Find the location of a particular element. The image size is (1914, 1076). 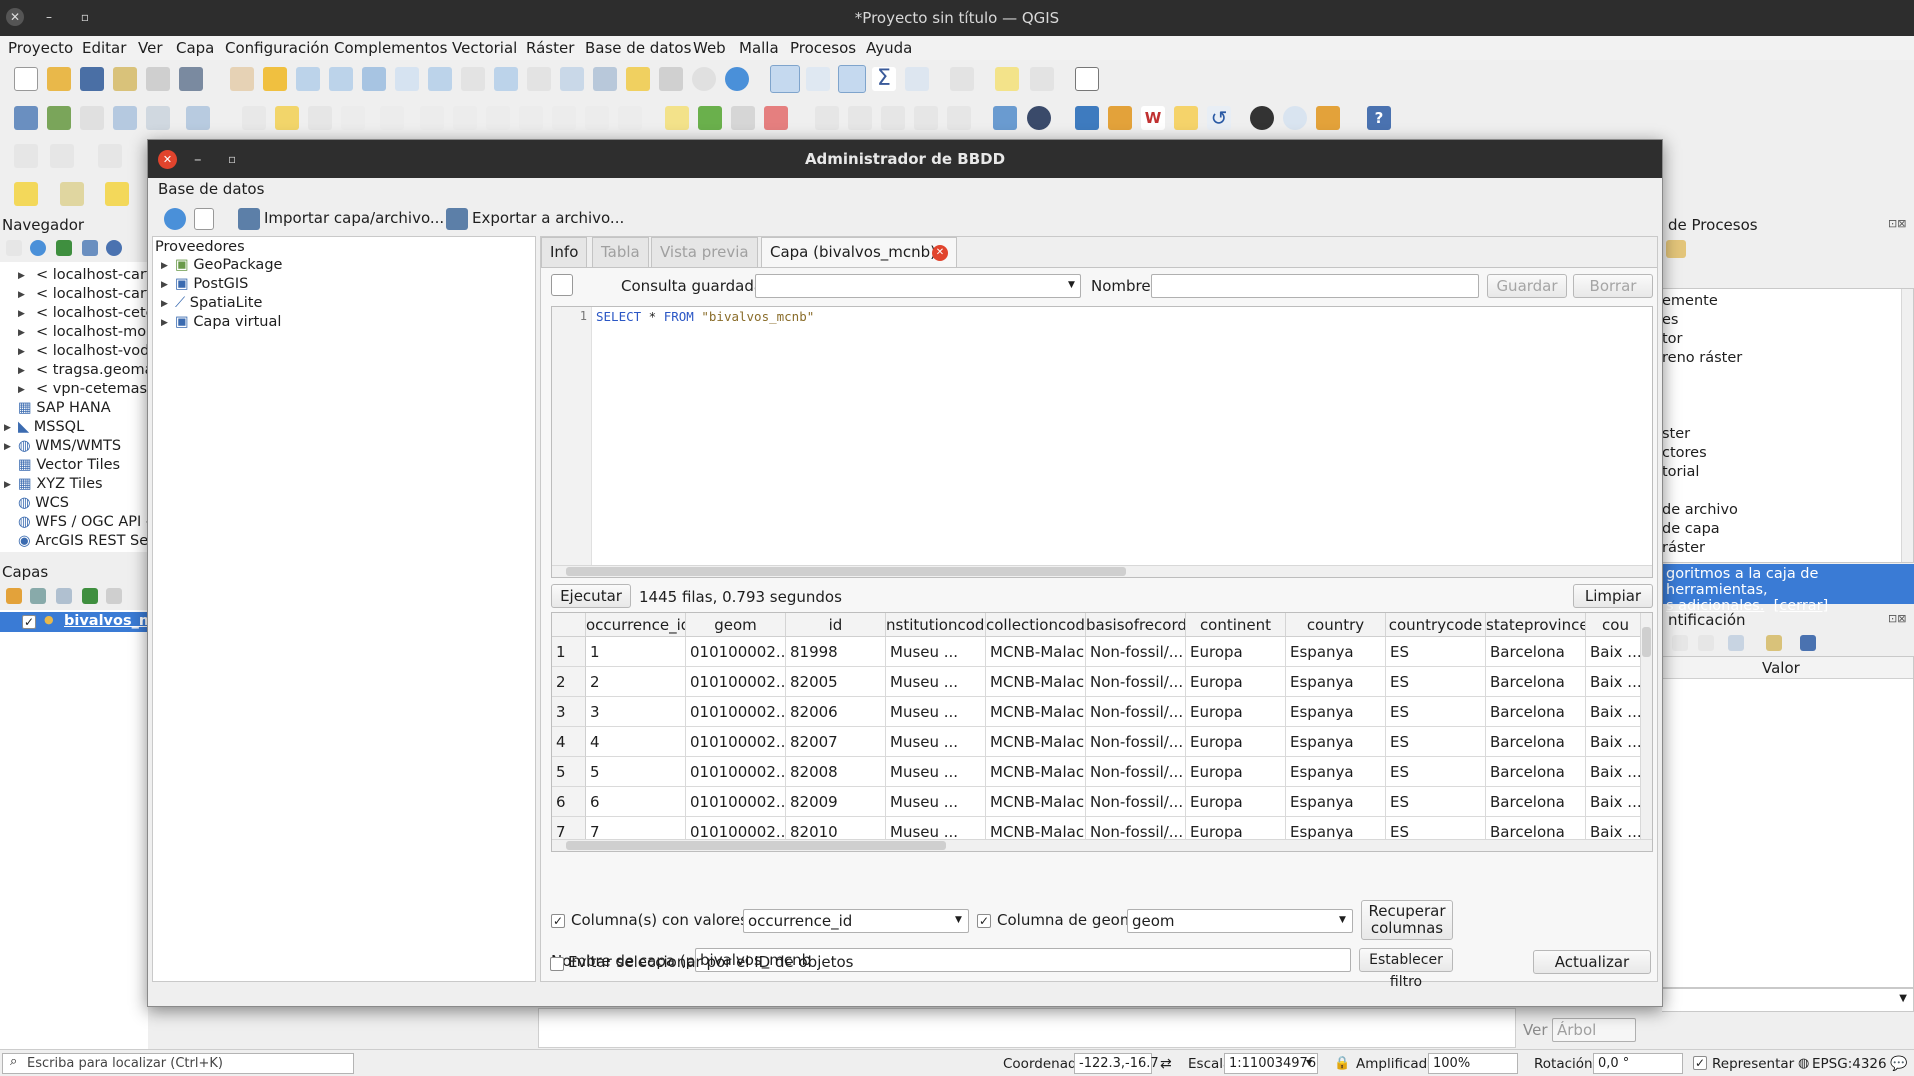

data-source-manager-icon is located at coordinates (26, 118).